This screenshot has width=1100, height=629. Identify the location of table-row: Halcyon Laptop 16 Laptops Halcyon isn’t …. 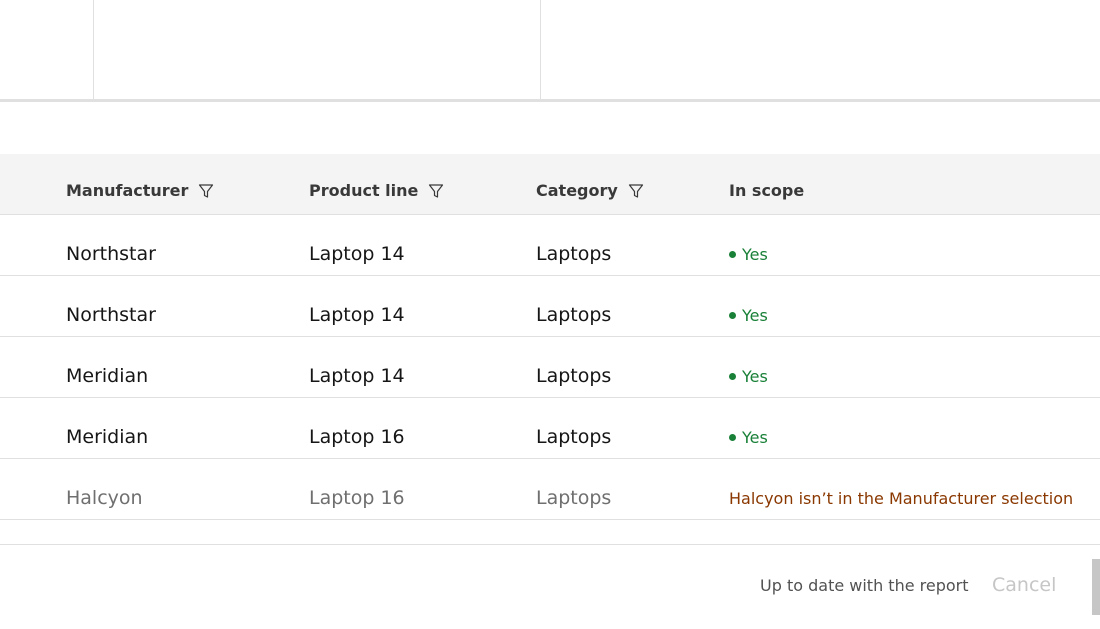
(550, 489).